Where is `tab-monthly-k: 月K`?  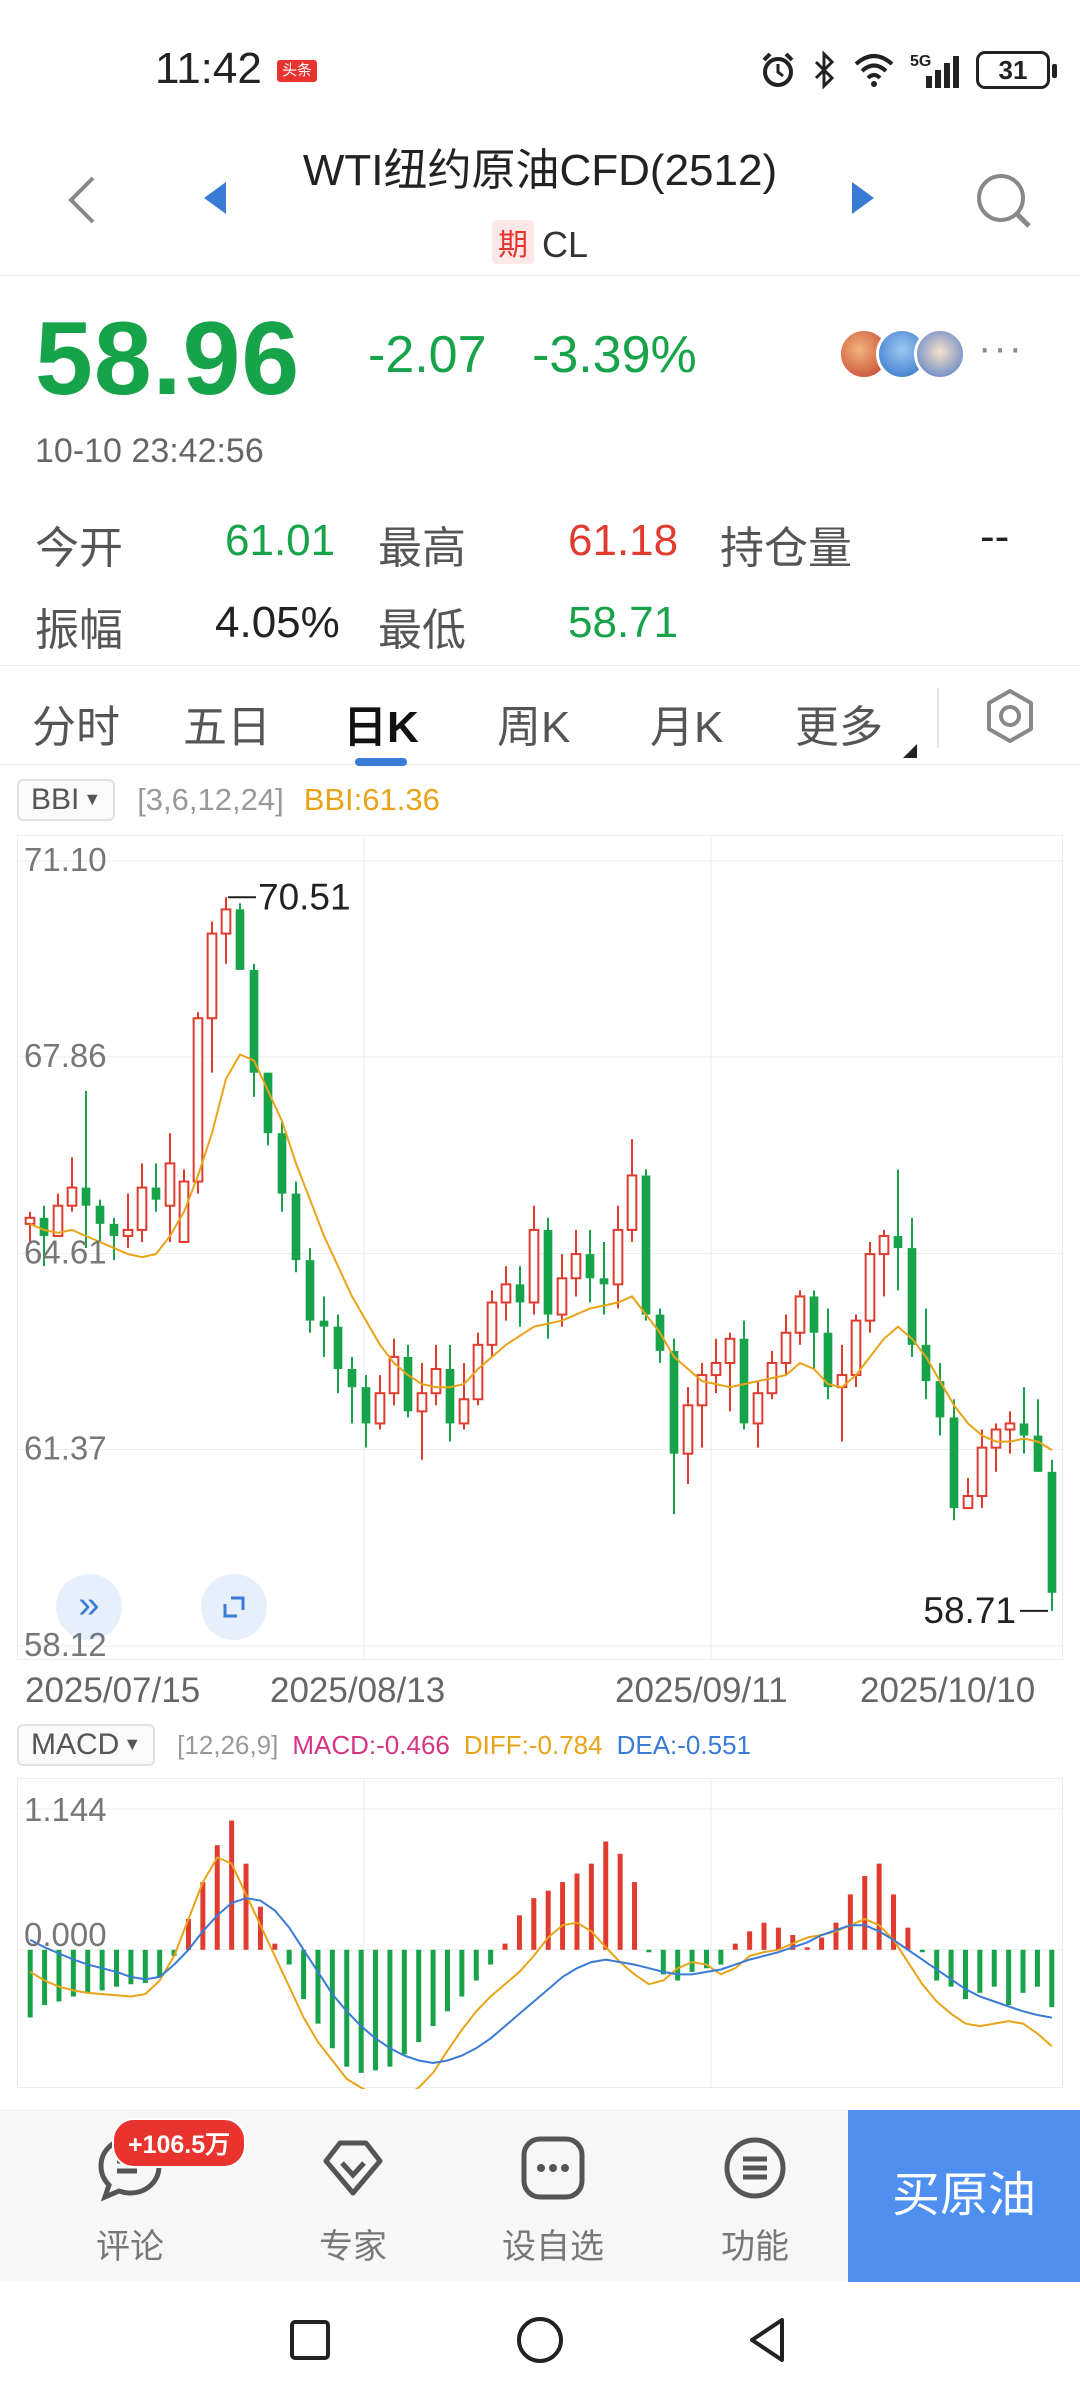 tab-monthly-k: 月K is located at coordinates (686, 723).